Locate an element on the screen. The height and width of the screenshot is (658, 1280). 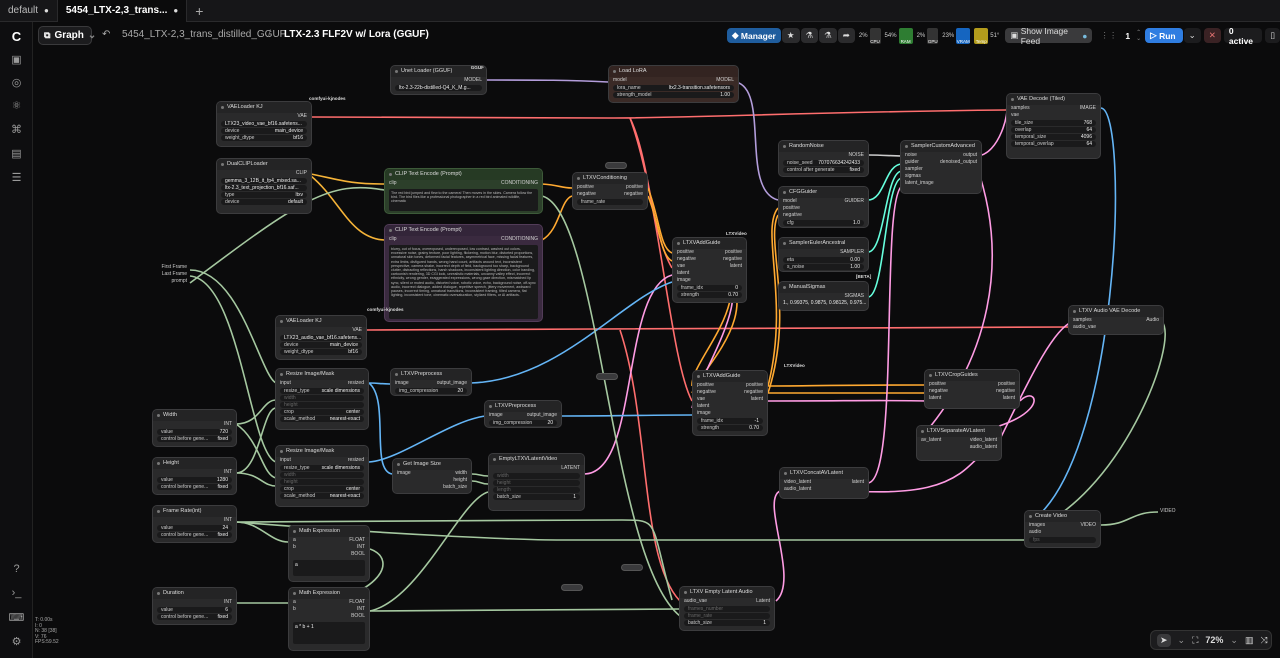
height-input: height is located at coordinates (536, 483).